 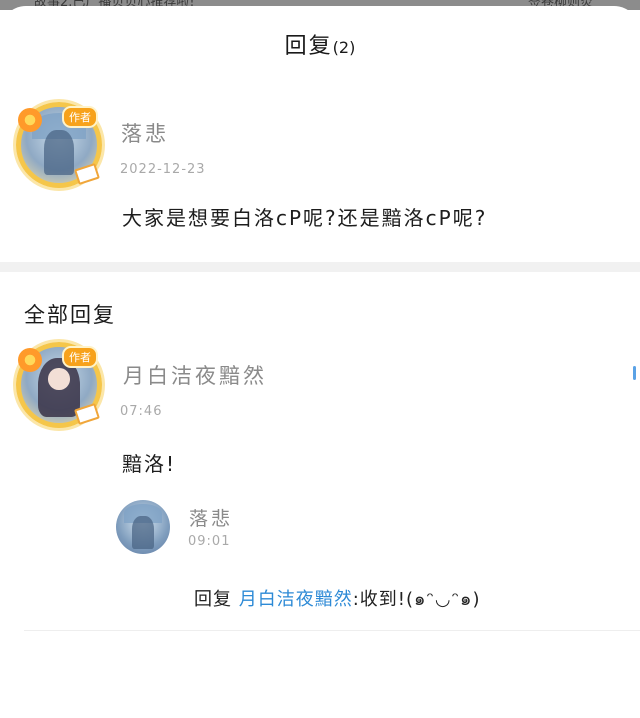 What do you see at coordinates (344, 47) in the screenshot?
I see `reply-count: (2)` at bounding box center [344, 47].